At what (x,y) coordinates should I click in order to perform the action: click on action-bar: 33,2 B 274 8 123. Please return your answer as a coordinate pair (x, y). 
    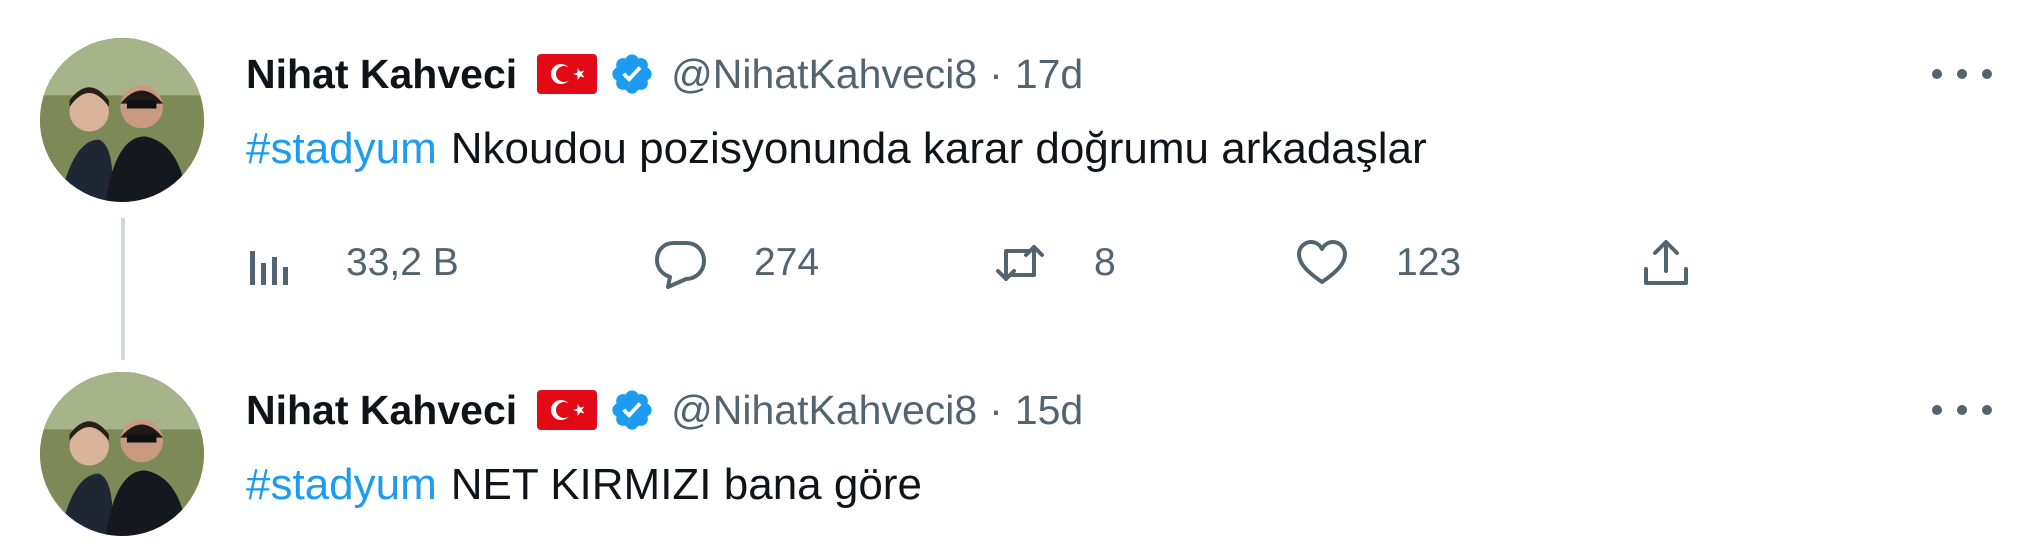
    Looking at the image, I should click on (1021, 263).